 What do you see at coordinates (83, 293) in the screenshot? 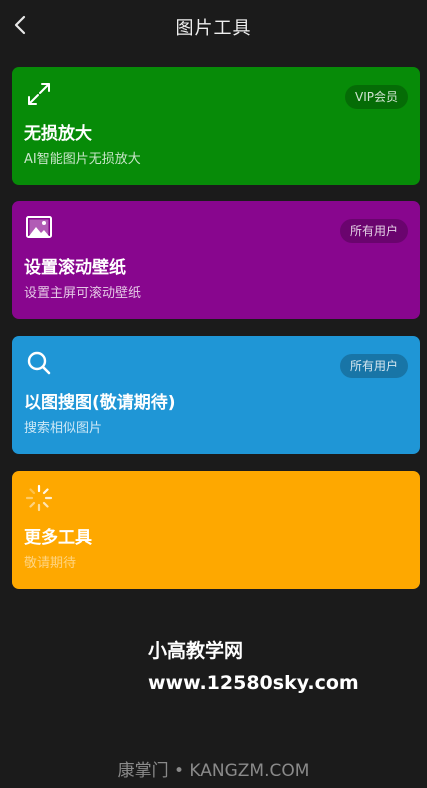
I see `card-subtitle: 设置主屏可滚动壁纸` at bounding box center [83, 293].